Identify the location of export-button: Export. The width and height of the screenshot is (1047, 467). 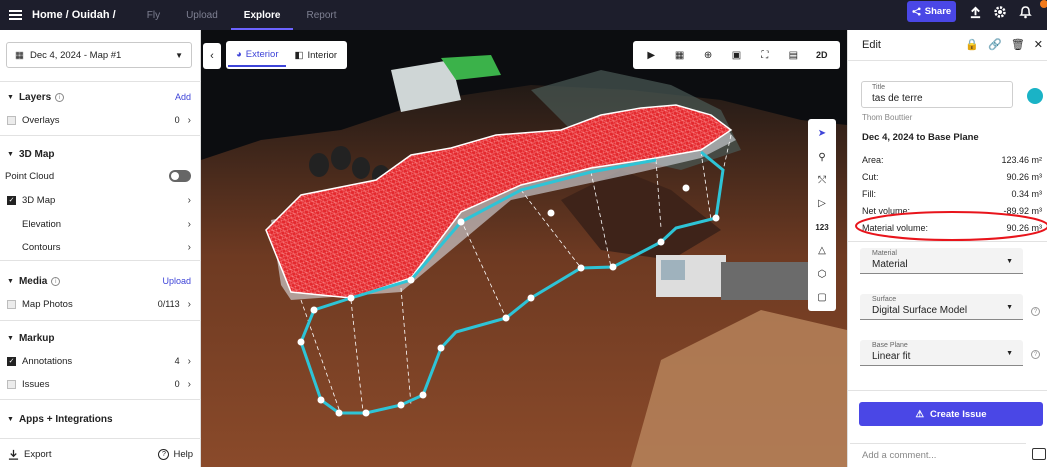
(29, 454).